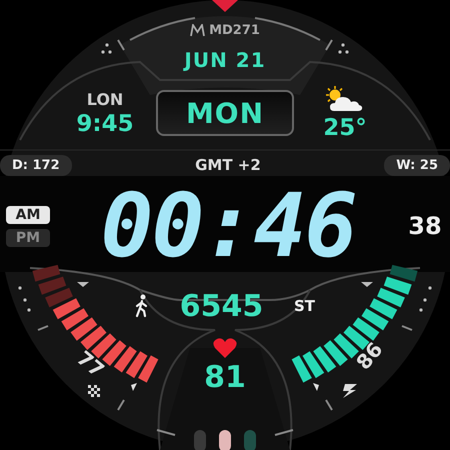 The width and height of the screenshot is (450, 450). I want to click on brand-name: MD271, so click(234, 30).